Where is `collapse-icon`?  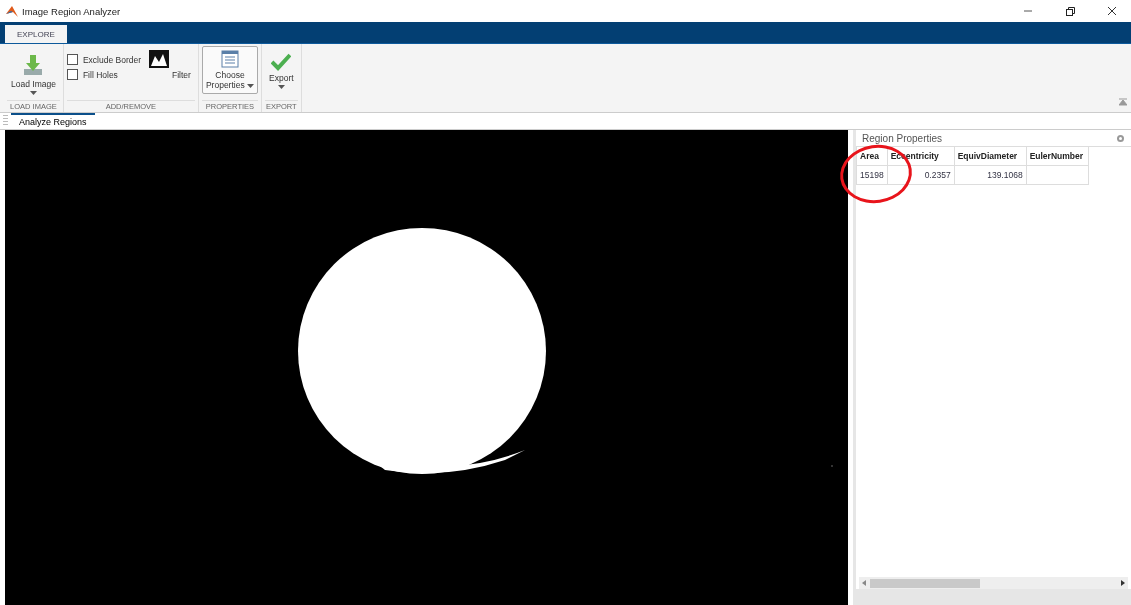 collapse-icon is located at coordinates (1123, 102).